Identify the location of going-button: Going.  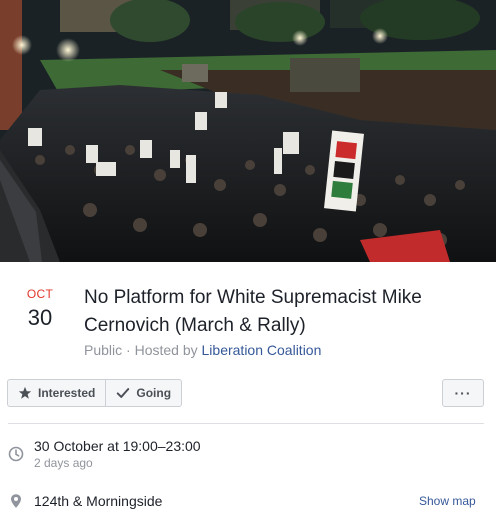
(143, 393).